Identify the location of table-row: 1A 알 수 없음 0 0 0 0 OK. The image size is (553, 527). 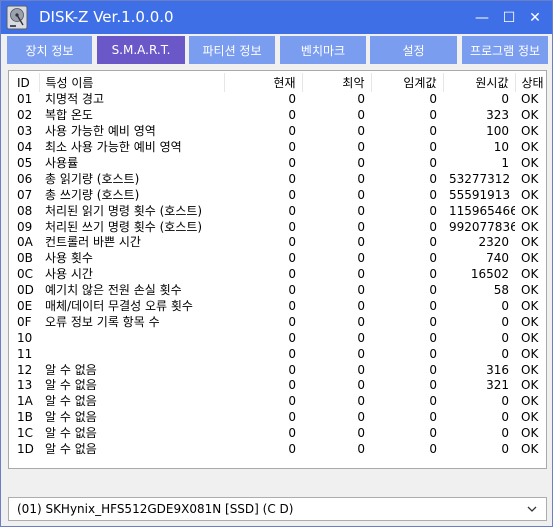
(277, 402).